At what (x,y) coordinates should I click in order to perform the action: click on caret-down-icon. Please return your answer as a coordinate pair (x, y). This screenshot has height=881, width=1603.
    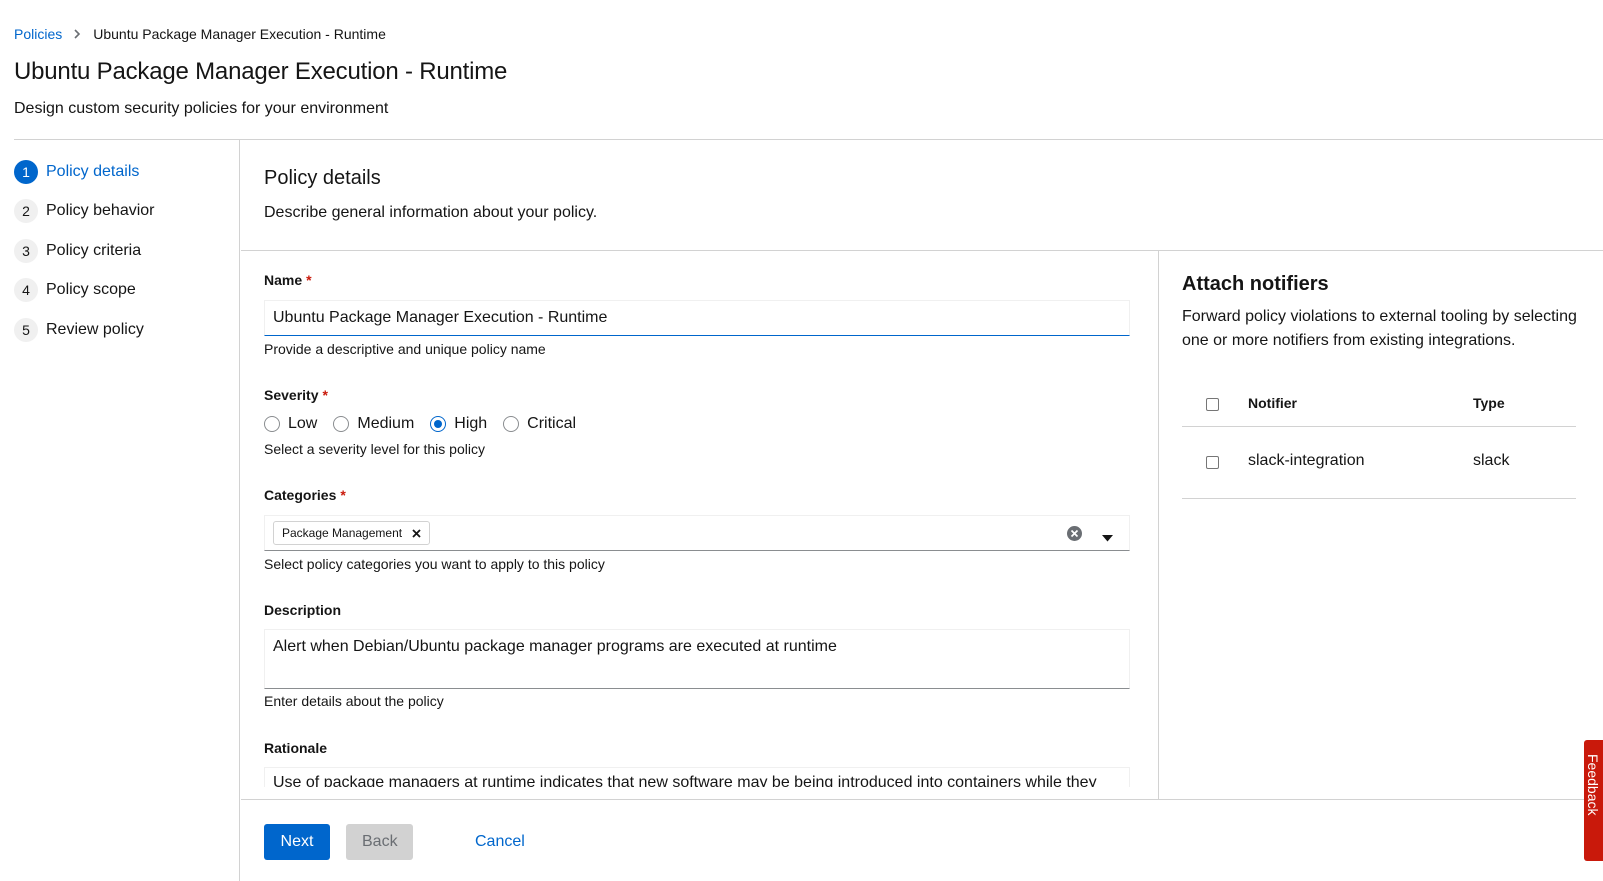
    Looking at the image, I should click on (1107, 538).